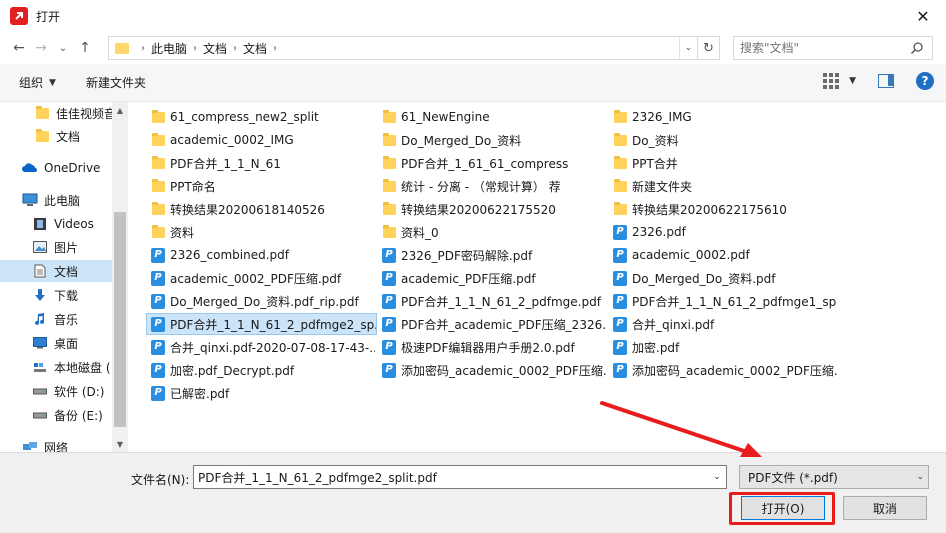 This screenshot has height=533, width=946. What do you see at coordinates (403, 48) in the screenshot?
I see `address-bar: › 此电脑 › 文档 › 文档 › ⌄` at bounding box center [403, 48].